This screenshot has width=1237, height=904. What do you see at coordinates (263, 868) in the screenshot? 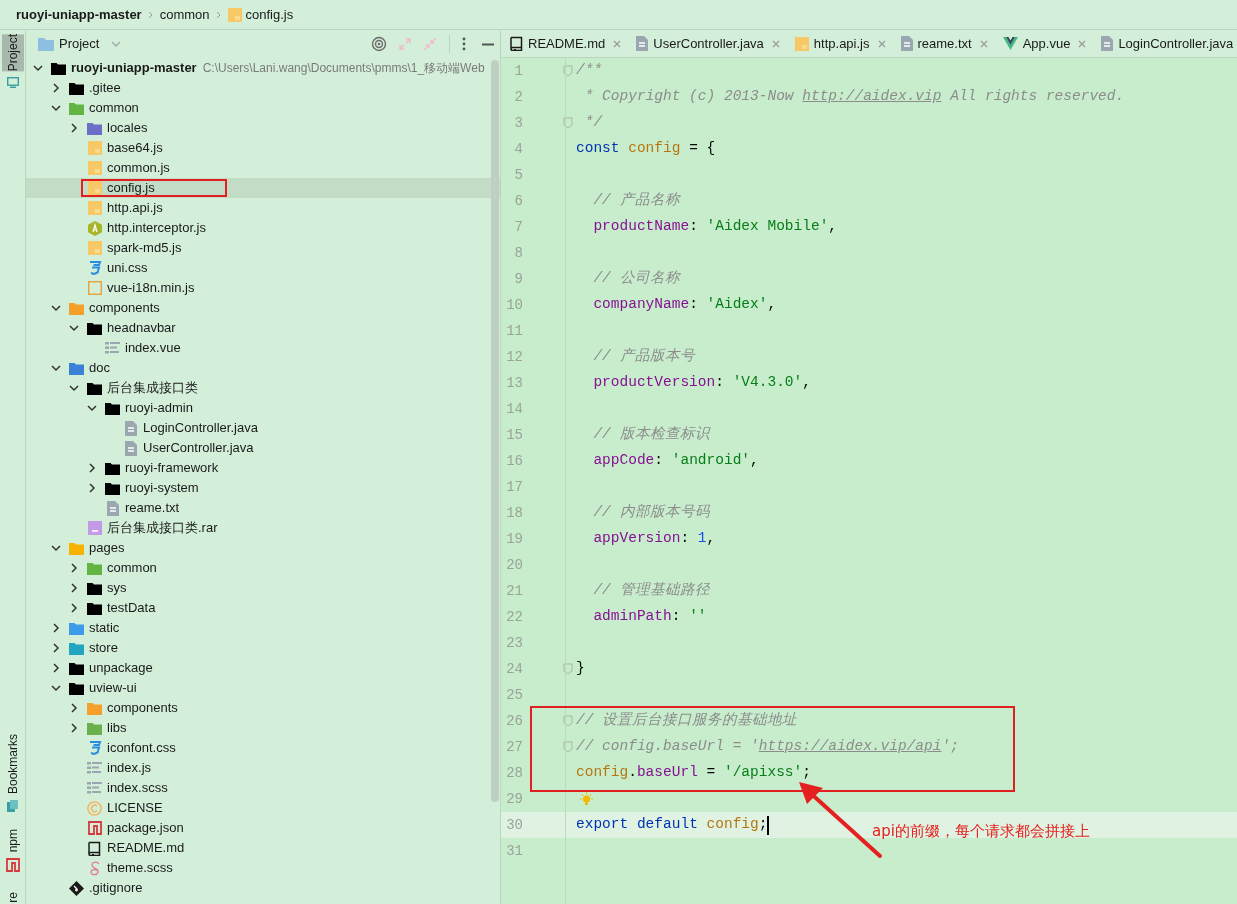
I see `tree-item: theme.scss` at bounding box center [263, 868].